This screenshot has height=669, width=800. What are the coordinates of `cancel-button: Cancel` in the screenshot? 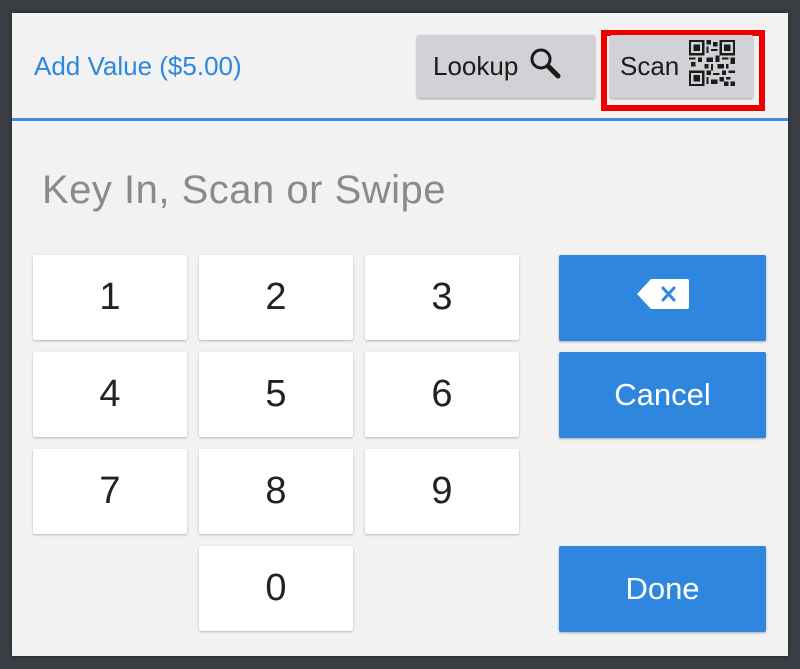 It's located at (662, 395).